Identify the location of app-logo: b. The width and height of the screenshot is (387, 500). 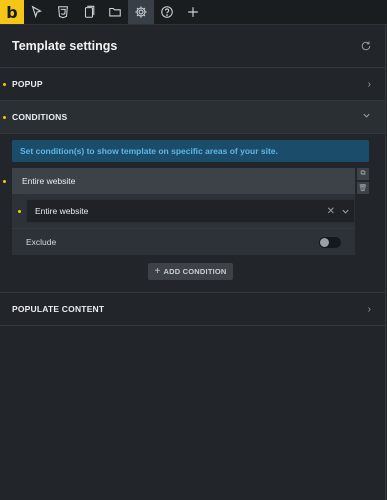
(12, 12).